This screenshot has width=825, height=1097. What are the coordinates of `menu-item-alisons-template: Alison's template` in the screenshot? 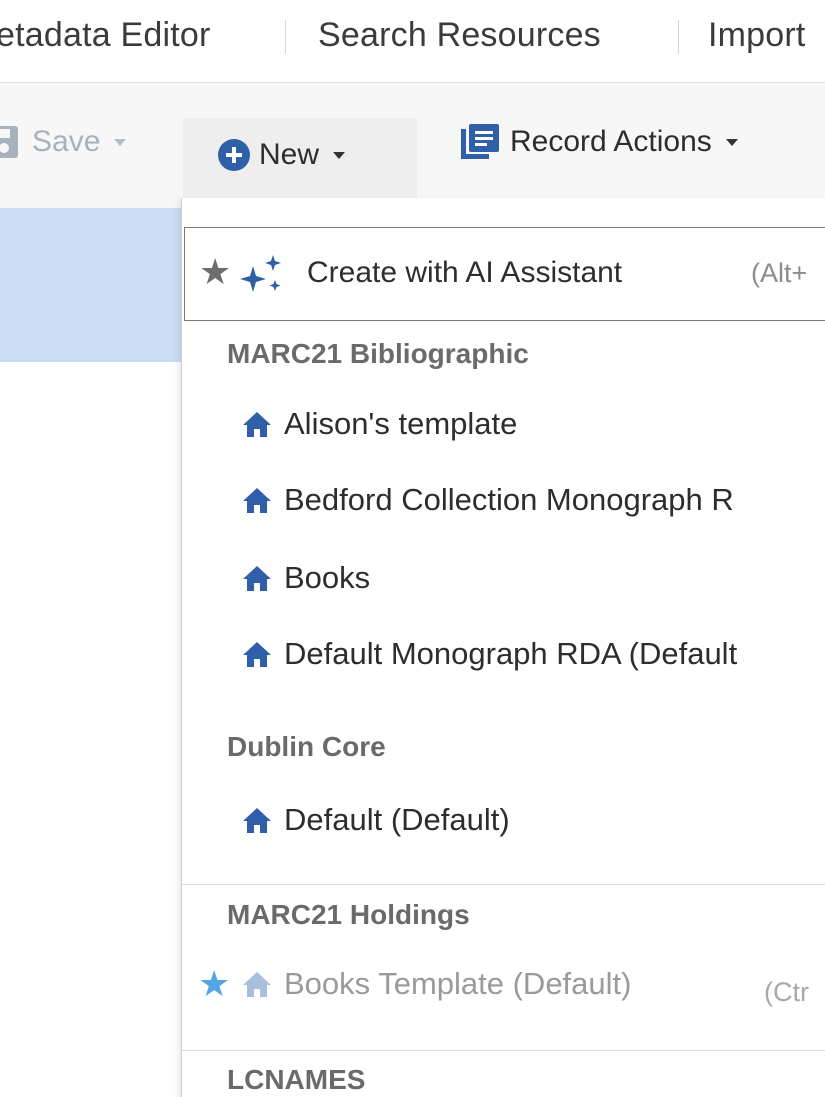 It's located at (379, 424).